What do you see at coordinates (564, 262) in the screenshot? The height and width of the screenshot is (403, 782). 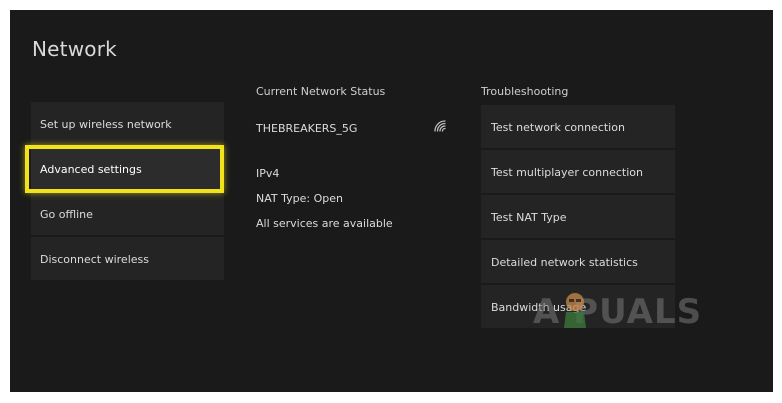 I see `trouble-item-label: Detailed network statistics` at bounding box center [564, 262].